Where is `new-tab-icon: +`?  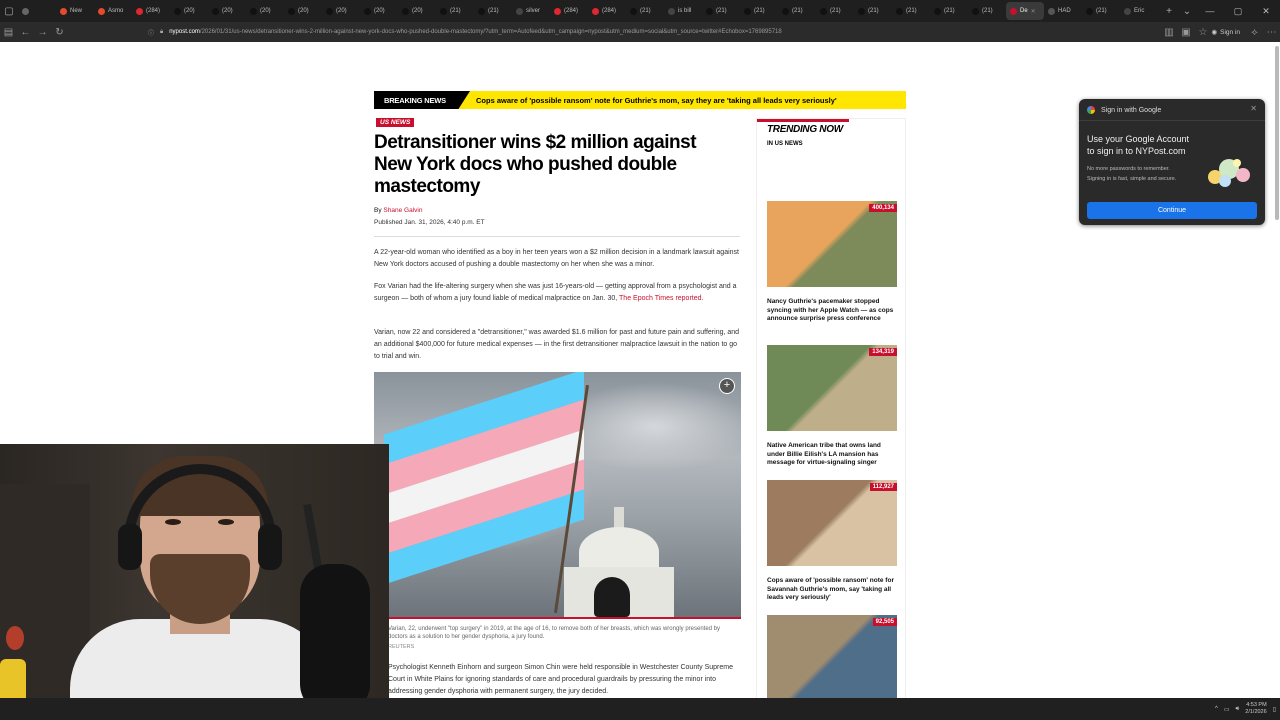
new-tab-icon: + is located at coordinates (1169, 11).